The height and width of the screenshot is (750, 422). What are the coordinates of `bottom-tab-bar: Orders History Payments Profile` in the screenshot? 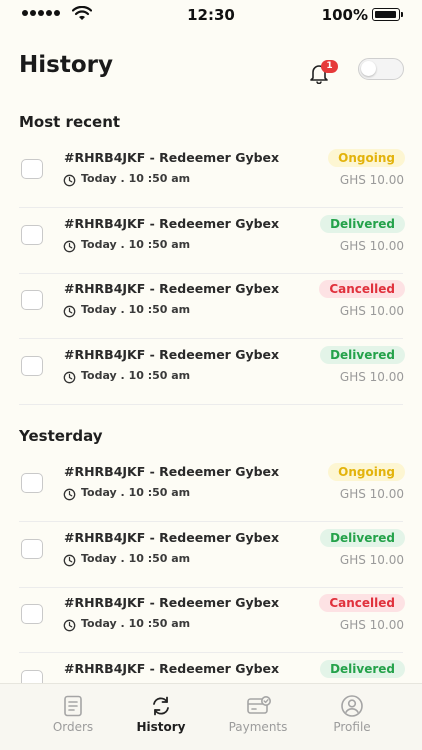 It's located at (211, 716).